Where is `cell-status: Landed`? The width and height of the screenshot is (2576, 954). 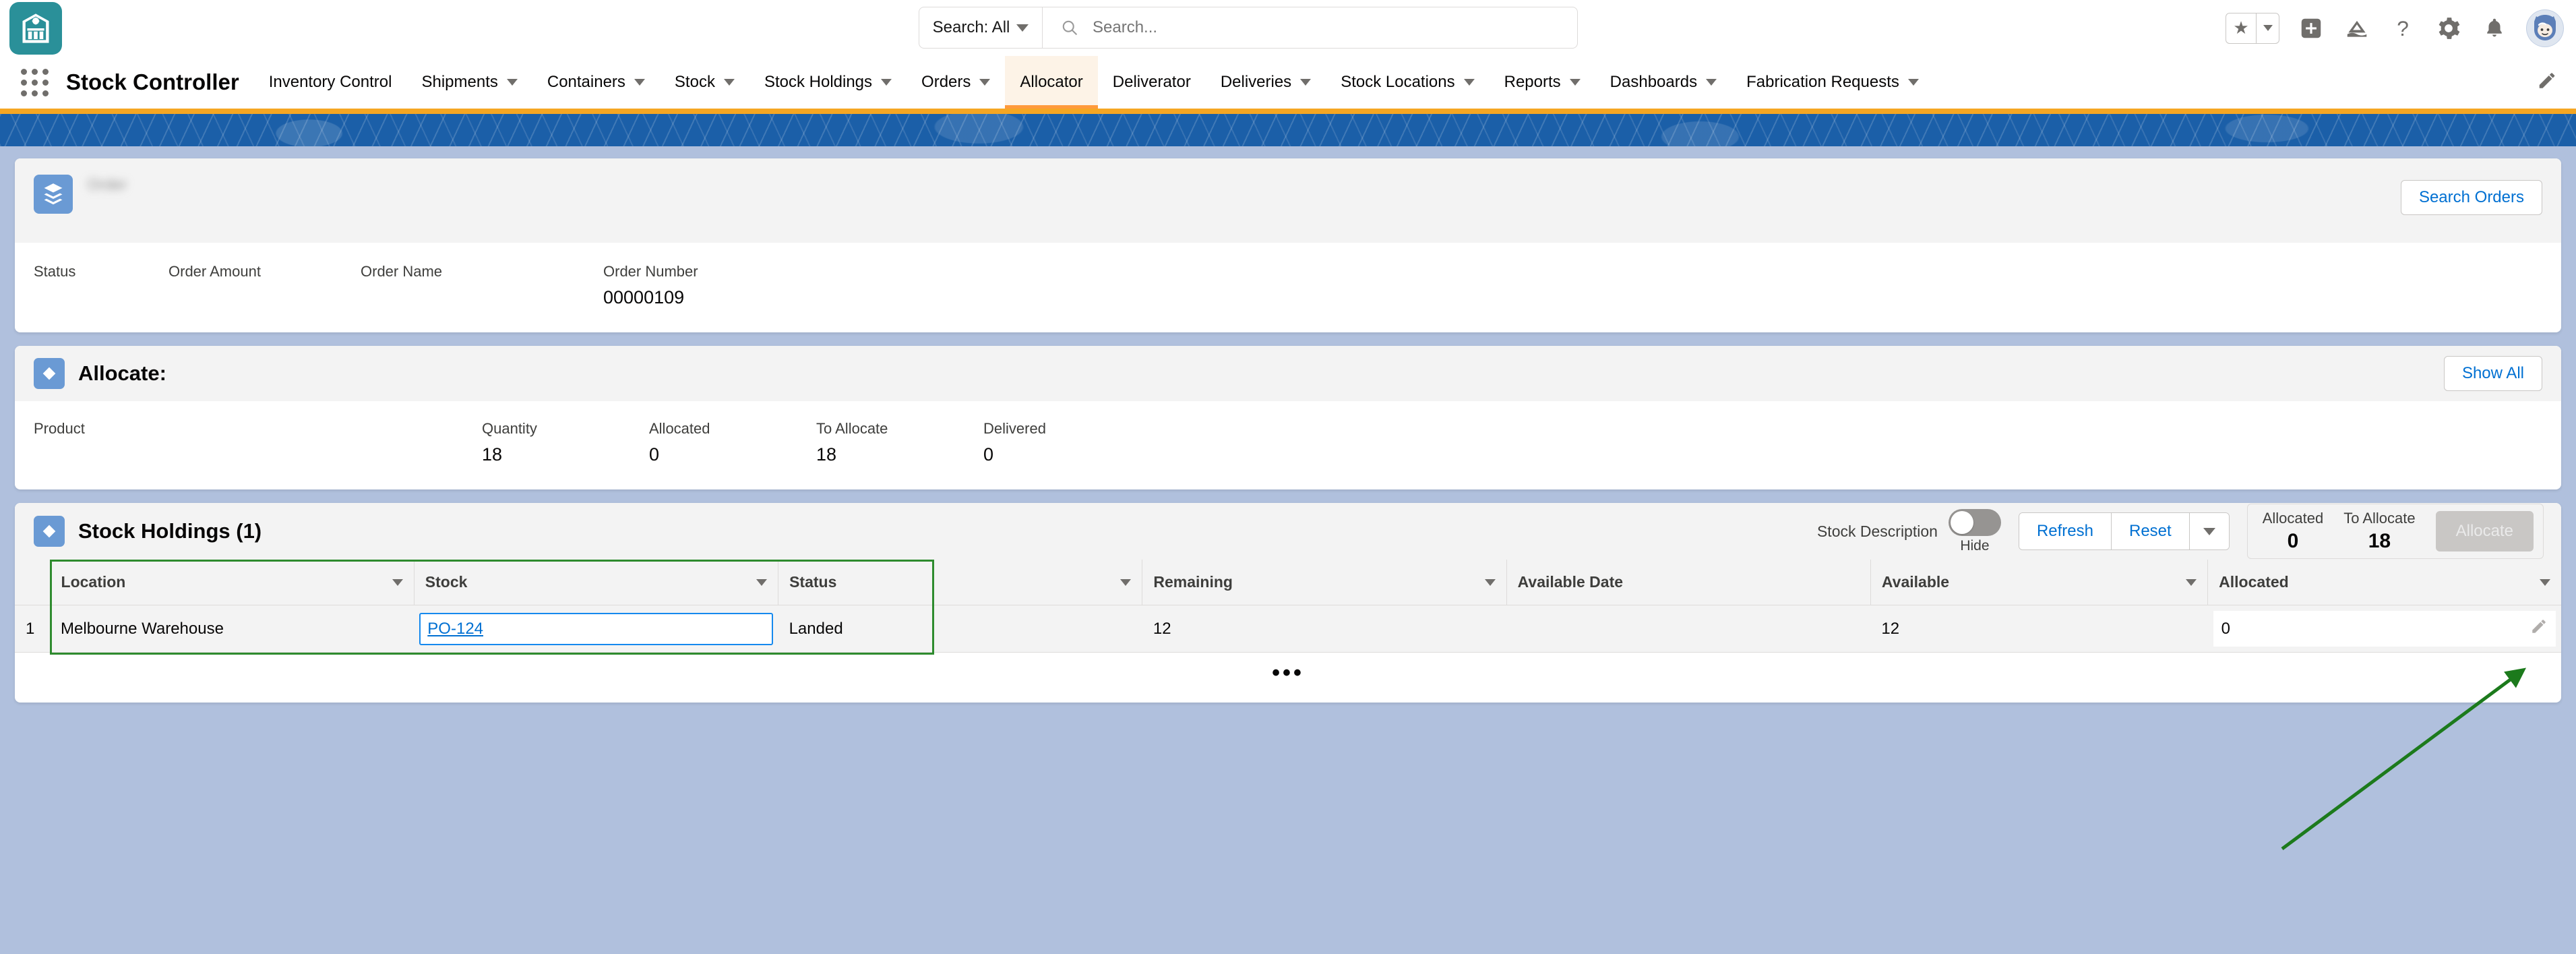 cell-status: Landed is located at coordinates (960, 629).